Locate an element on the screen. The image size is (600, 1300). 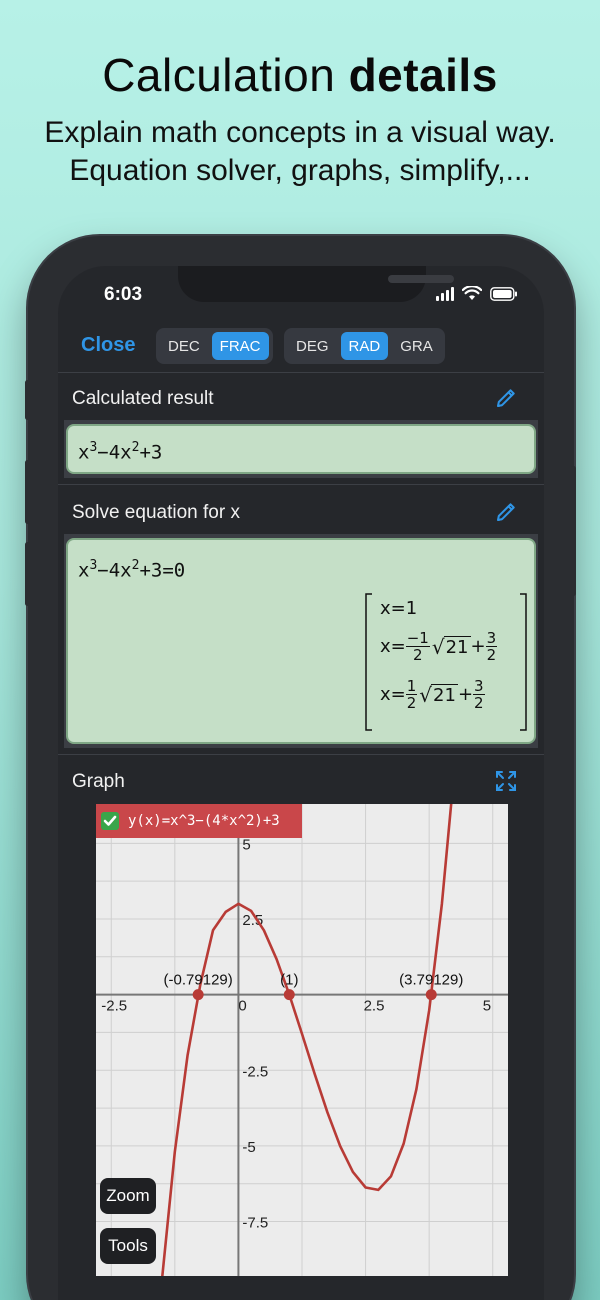
toolbar: Close DEC FRAC DEG RAD GRA is located at coordinates (301, 348).